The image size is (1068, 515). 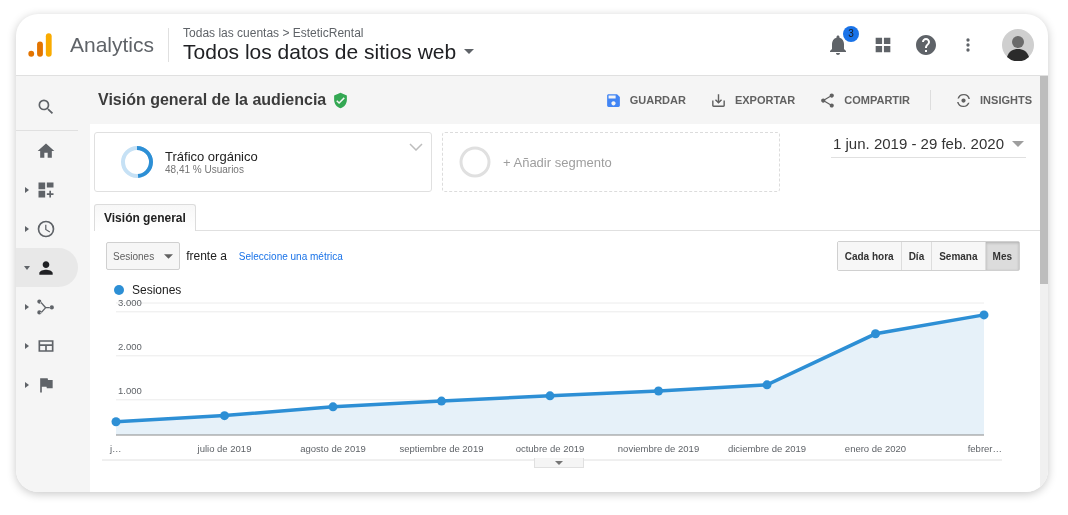 What do you see at coordinates (205, 169) in the screenshot?
I see `segment-detail: 48,41 % Usuarios` at bounding box center [205, 169].